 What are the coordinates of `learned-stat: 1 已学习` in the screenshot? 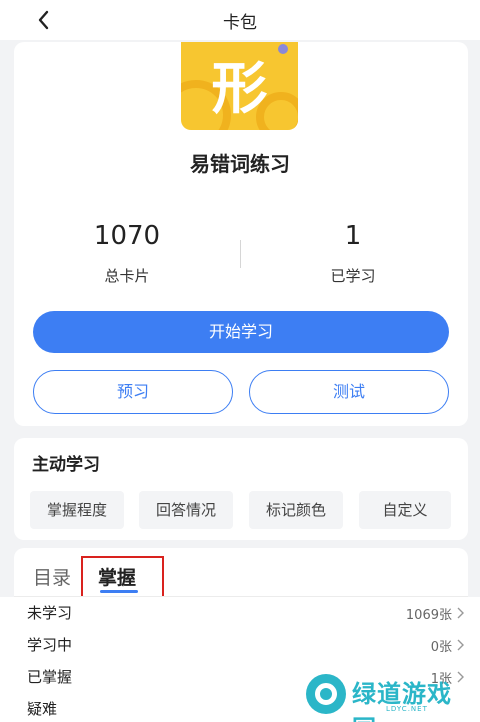 It's located at (353, 253).